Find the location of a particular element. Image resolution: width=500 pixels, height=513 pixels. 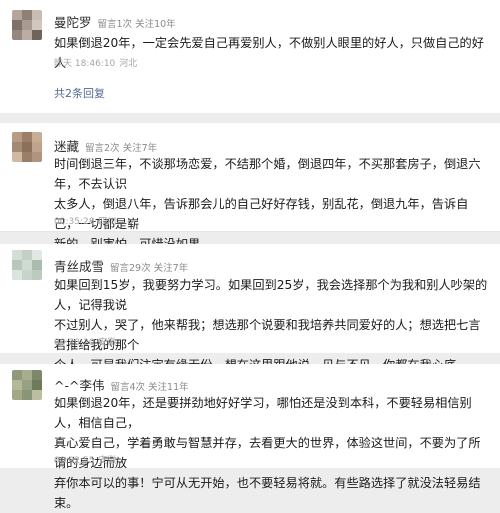

username: ^-^李伟 is located at coordinates (79, 385).